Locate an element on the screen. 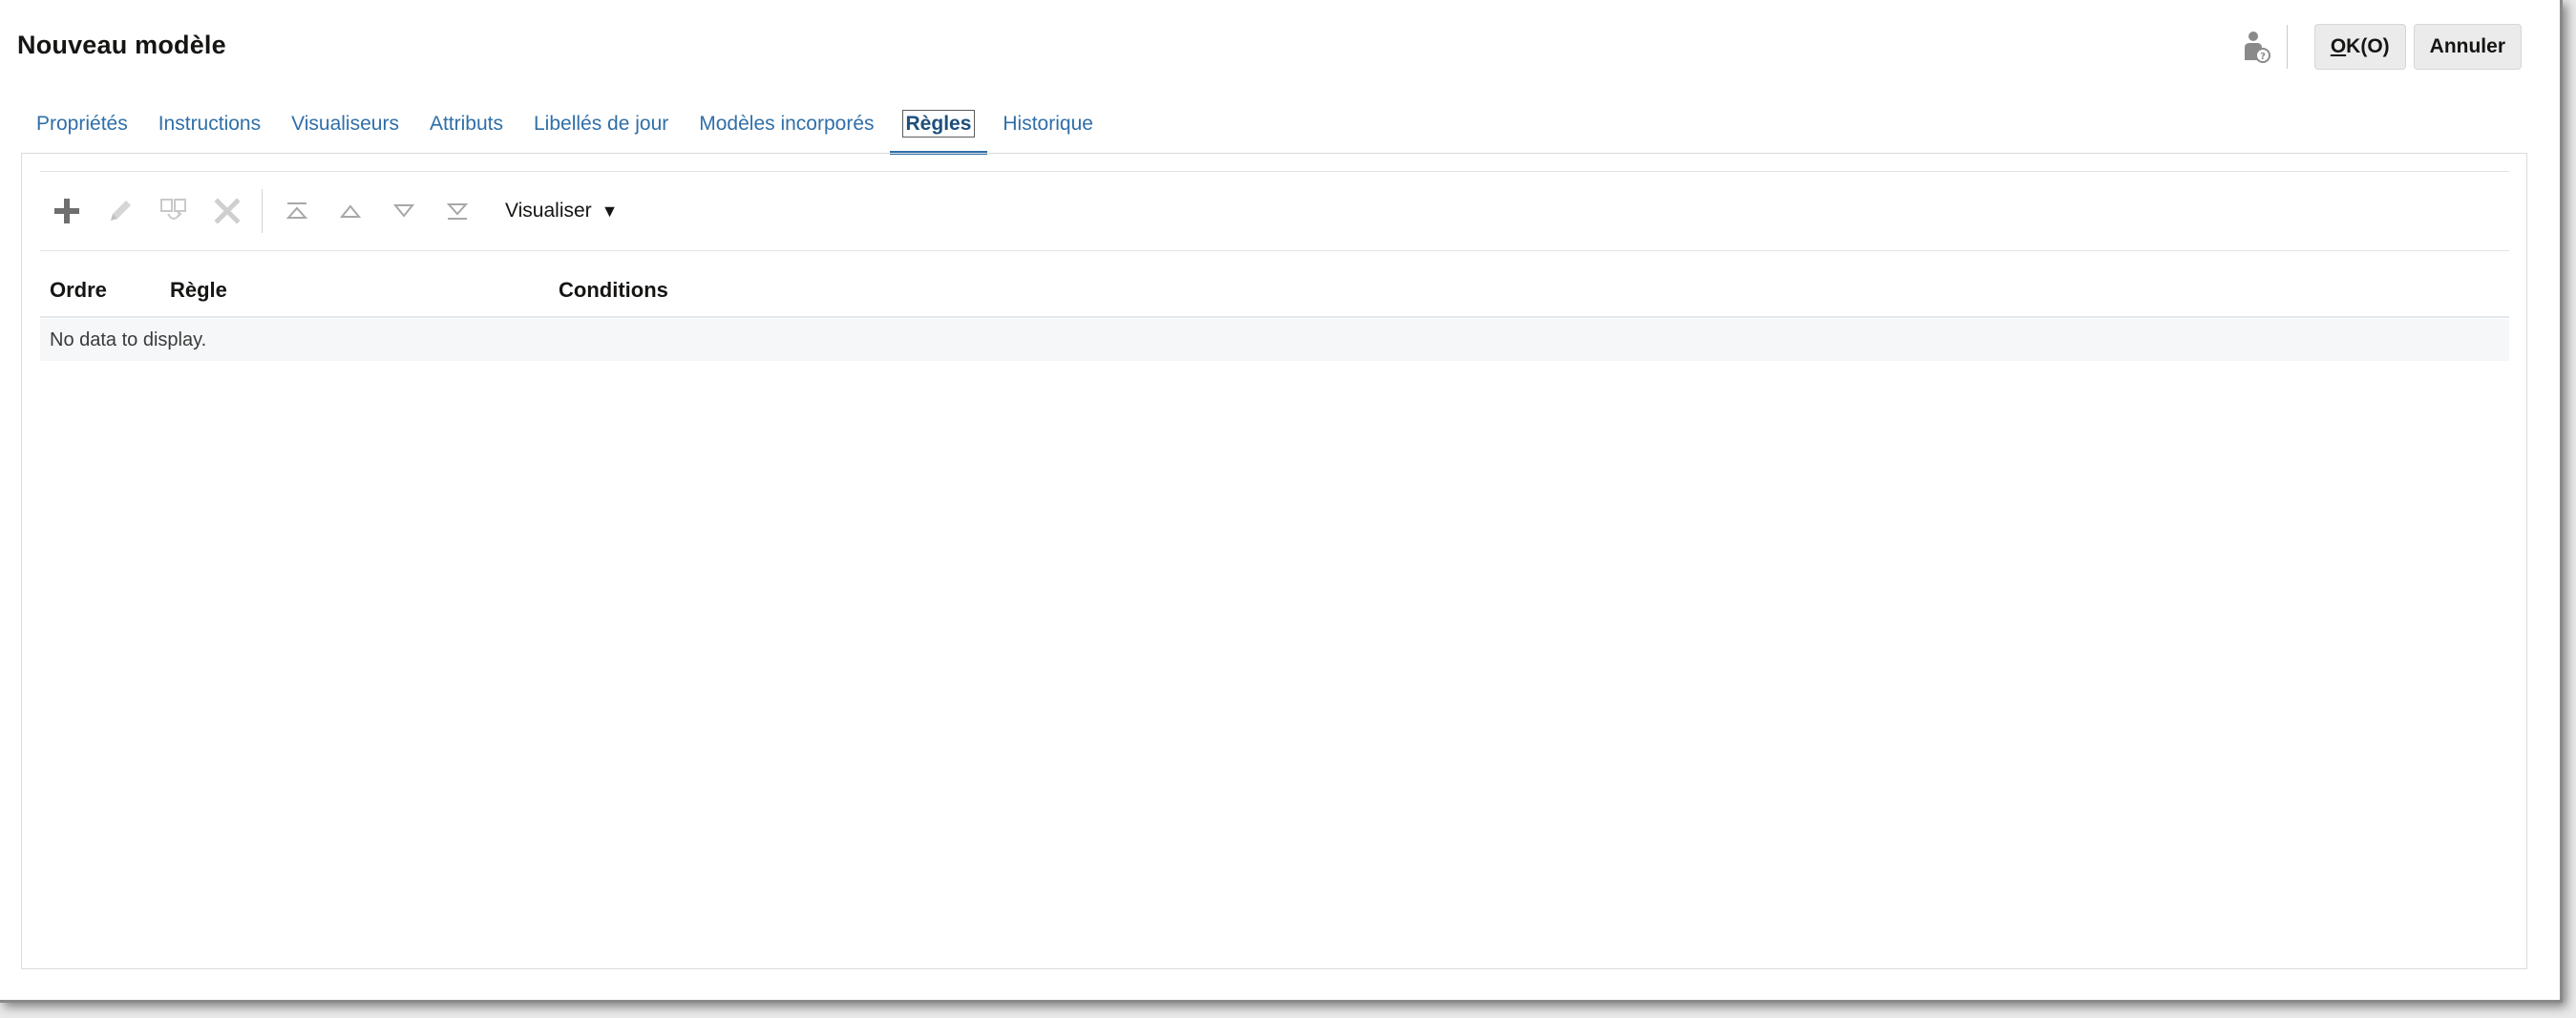 The image size is (2576, 1018). dialog-header-actions: ? O K(O) Annuler is located at coordinates (2380, 47).